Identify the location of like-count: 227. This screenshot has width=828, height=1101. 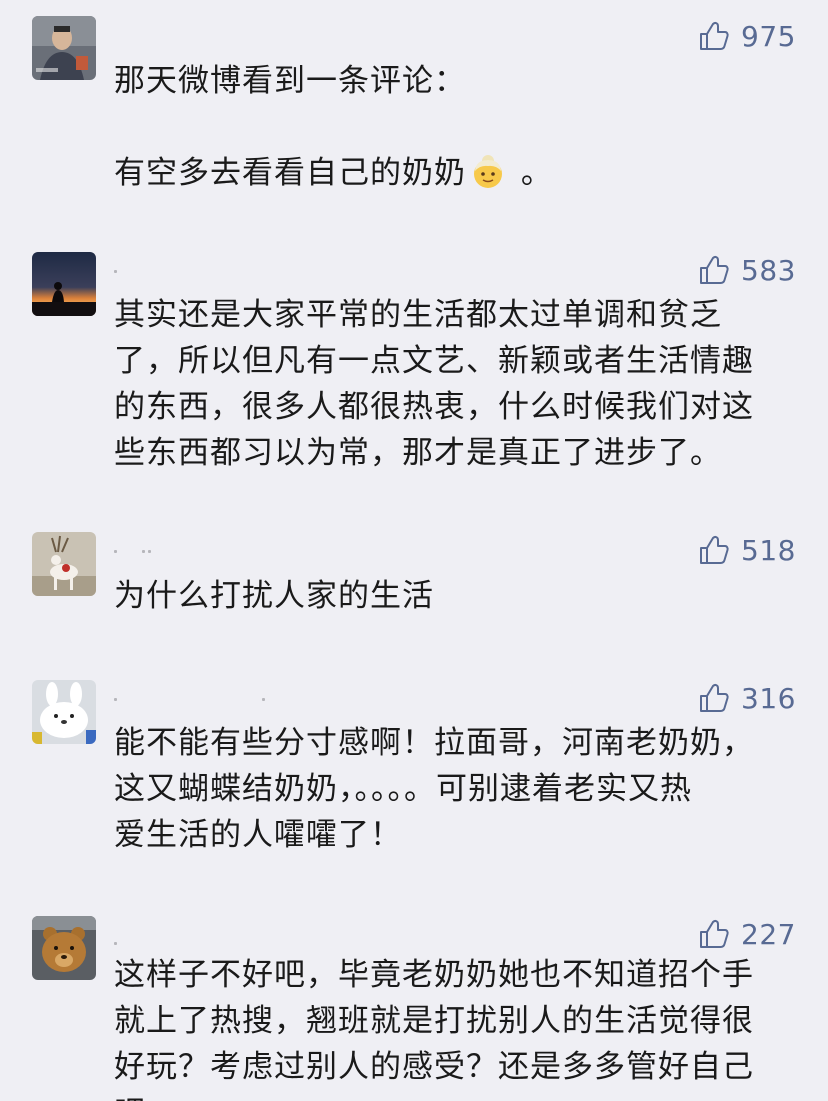
(768, 934).